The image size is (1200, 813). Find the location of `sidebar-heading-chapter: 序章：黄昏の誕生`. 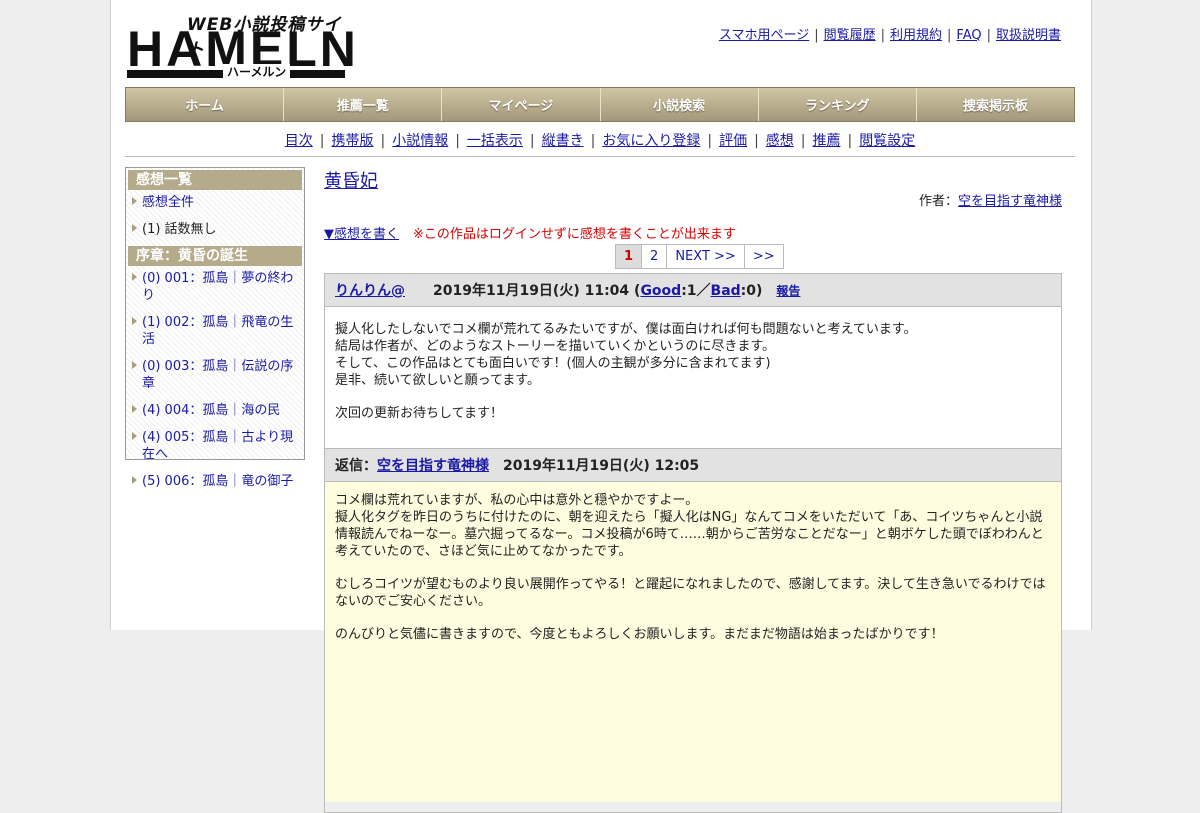

sidebar-heading-chapter: 序章：黄昏の誕生 is located at coordinates (215, 256).